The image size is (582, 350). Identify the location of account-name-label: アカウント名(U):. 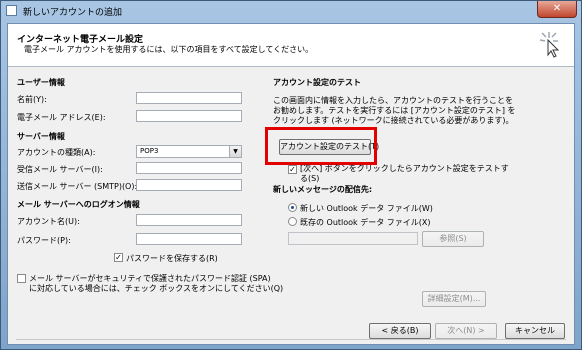
(48, 221).